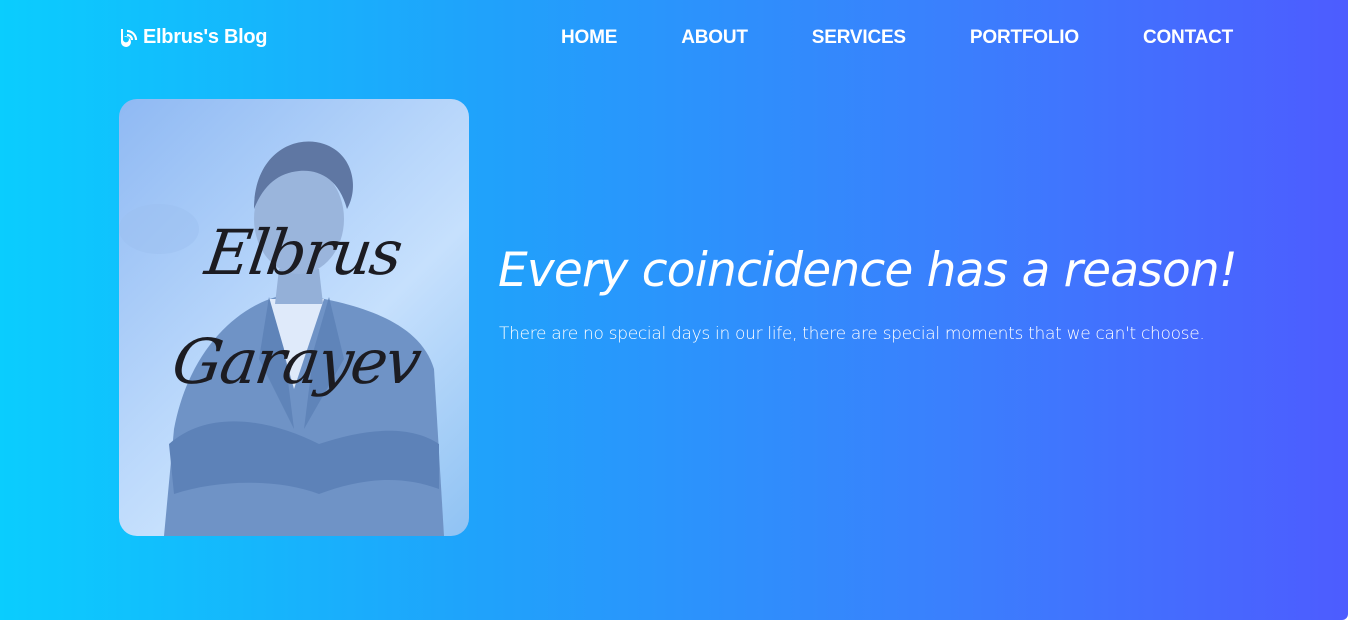 This screenshot has height=620, width=1348. I want to click on nav-item-about: ABOUT, so click(714, 38).